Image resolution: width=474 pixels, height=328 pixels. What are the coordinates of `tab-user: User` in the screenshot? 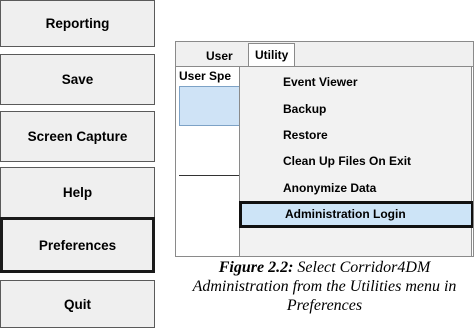 It's located at (219, 56).